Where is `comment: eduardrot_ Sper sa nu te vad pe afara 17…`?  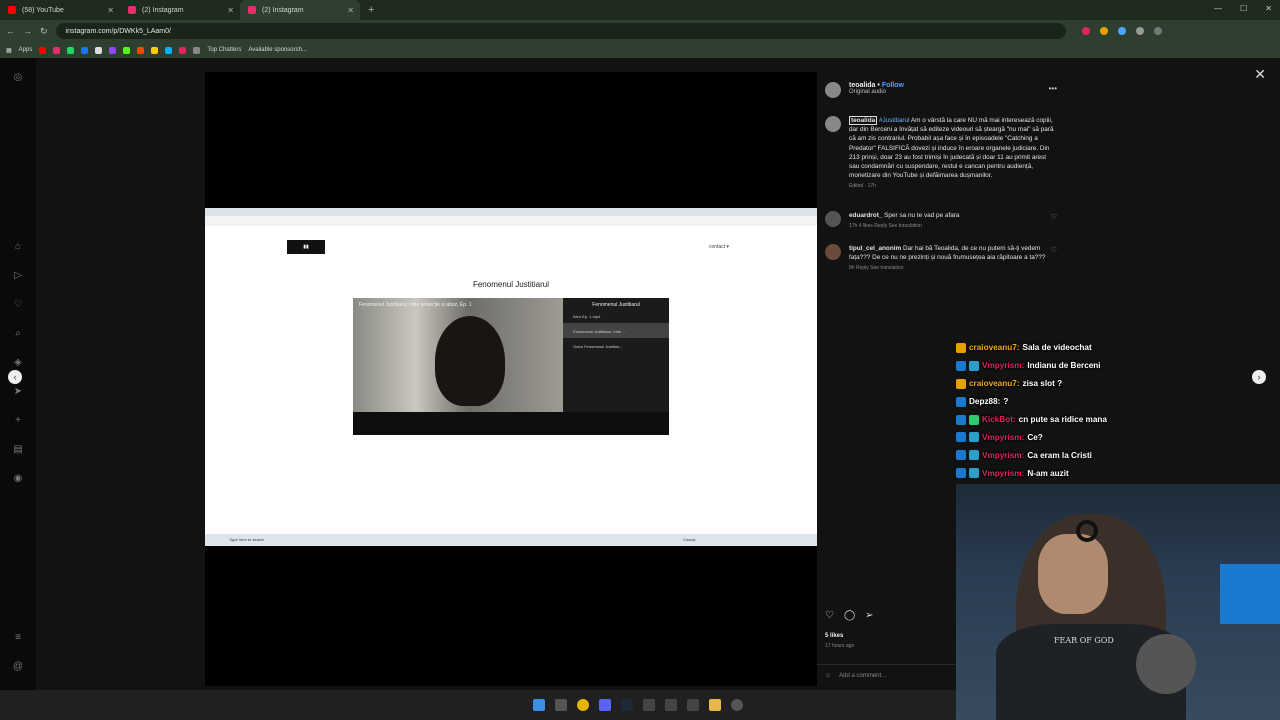
comment: eduardrot_ Sper sa nu te vad pe afara 17… is located at coordinates (943, 221).